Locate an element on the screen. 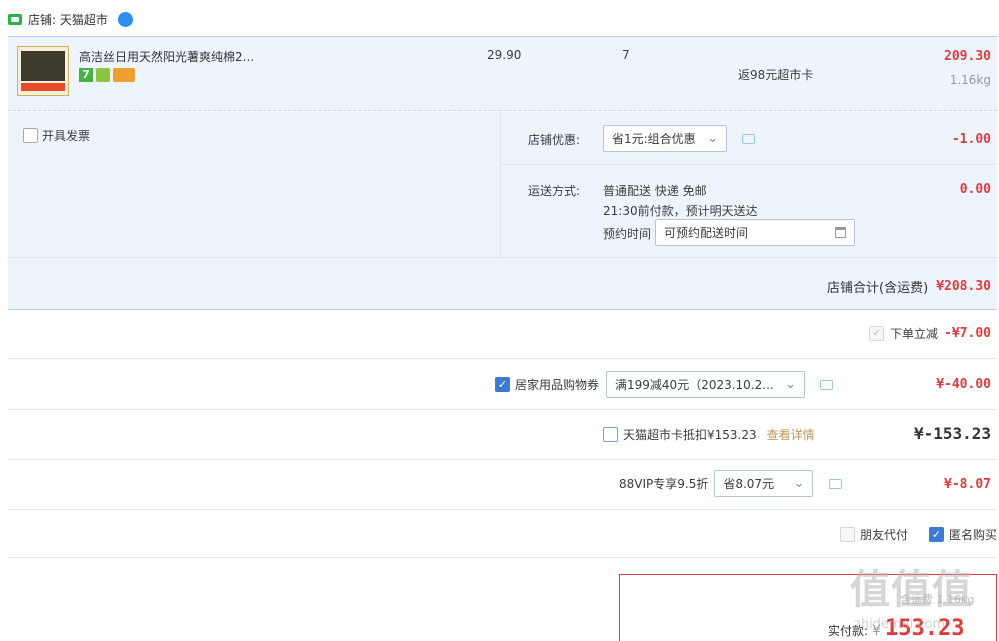 This screenshot has height=641, width=999. shop-discount-select: 省1元:组合优惠 ⌄ is located at coordinates (665, 138).